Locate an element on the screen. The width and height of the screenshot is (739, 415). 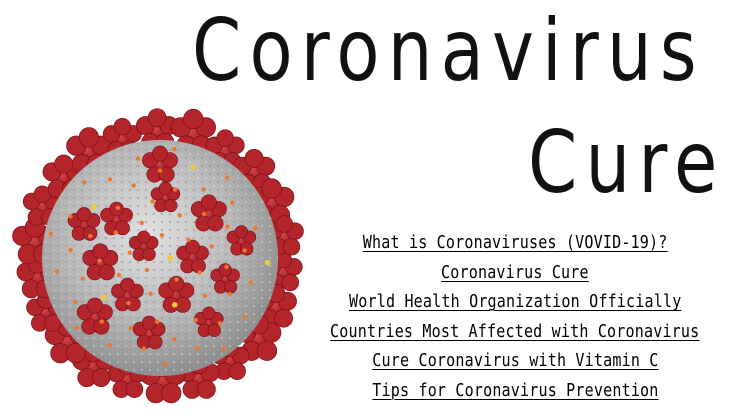
list-item: World Health Organization Officially is located at coordinates (515, 302).